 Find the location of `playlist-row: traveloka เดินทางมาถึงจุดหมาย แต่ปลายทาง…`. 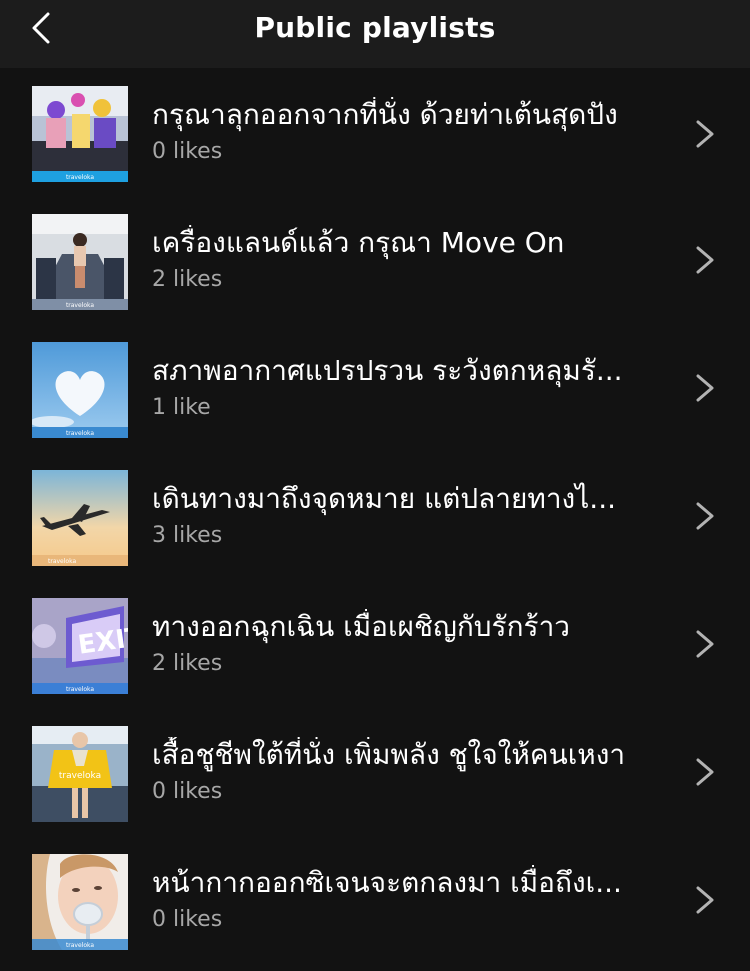

playlist-row: traveloka เดินทางมาถึงจุดหมาย แต่ปลายทาง… is located at coordinates (375, 516).